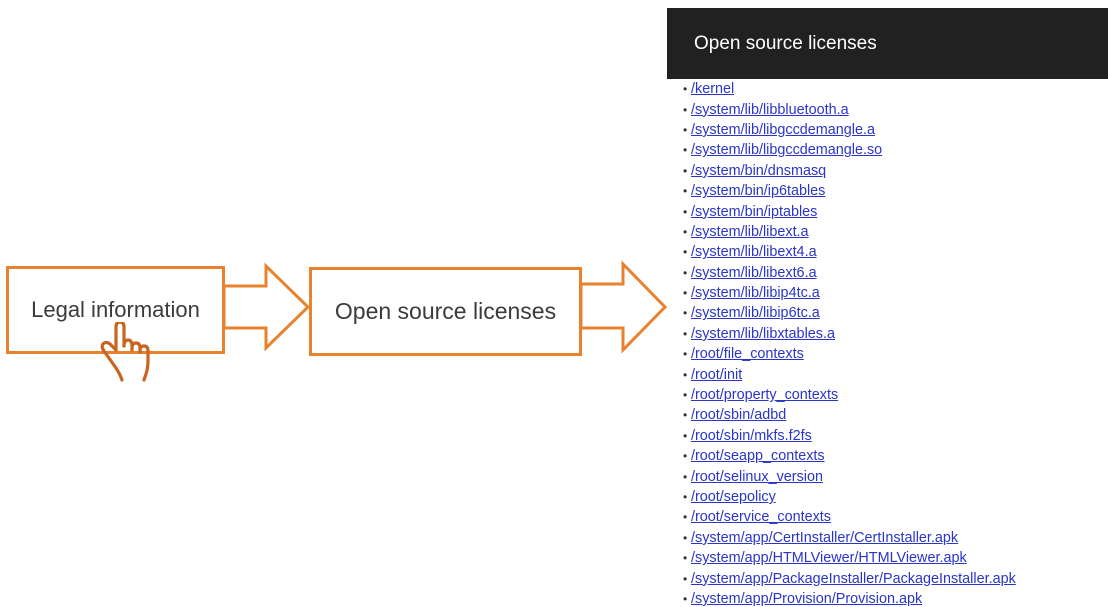 The image size is (1108, 607). Describe the element at coordinates (115, 309) in the screenshot. I see `legal-information-label: Legal information` at that location.